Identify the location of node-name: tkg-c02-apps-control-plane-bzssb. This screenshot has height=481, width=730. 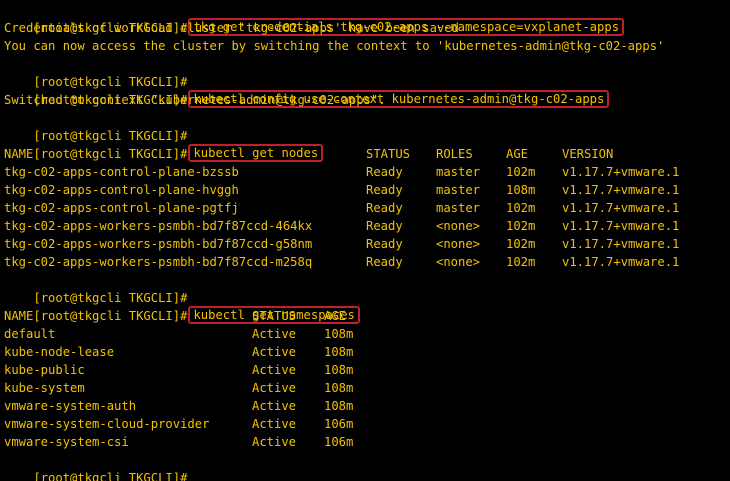
(121, 172).